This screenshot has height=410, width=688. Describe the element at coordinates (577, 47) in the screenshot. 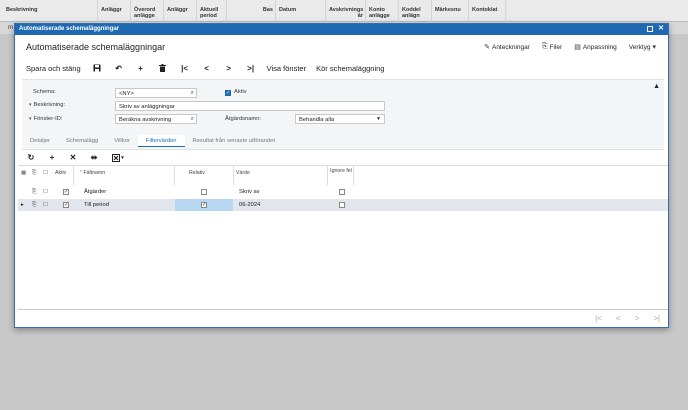

I see `customize-icon: ▤` at that location.